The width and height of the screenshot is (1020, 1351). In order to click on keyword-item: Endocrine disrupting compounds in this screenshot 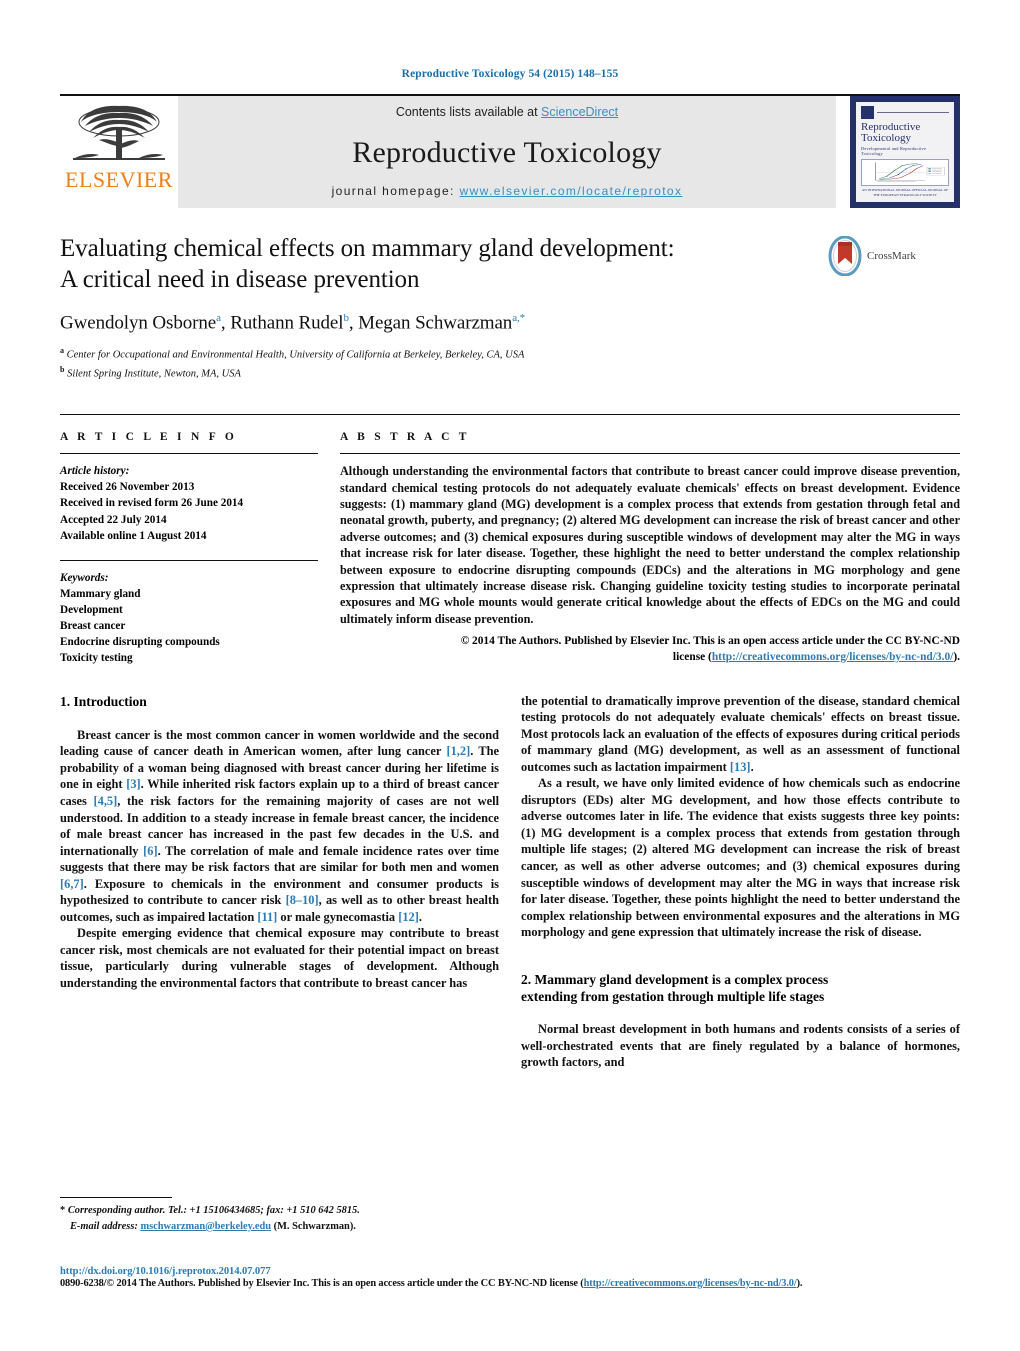, I will do `click(140, 642)`.